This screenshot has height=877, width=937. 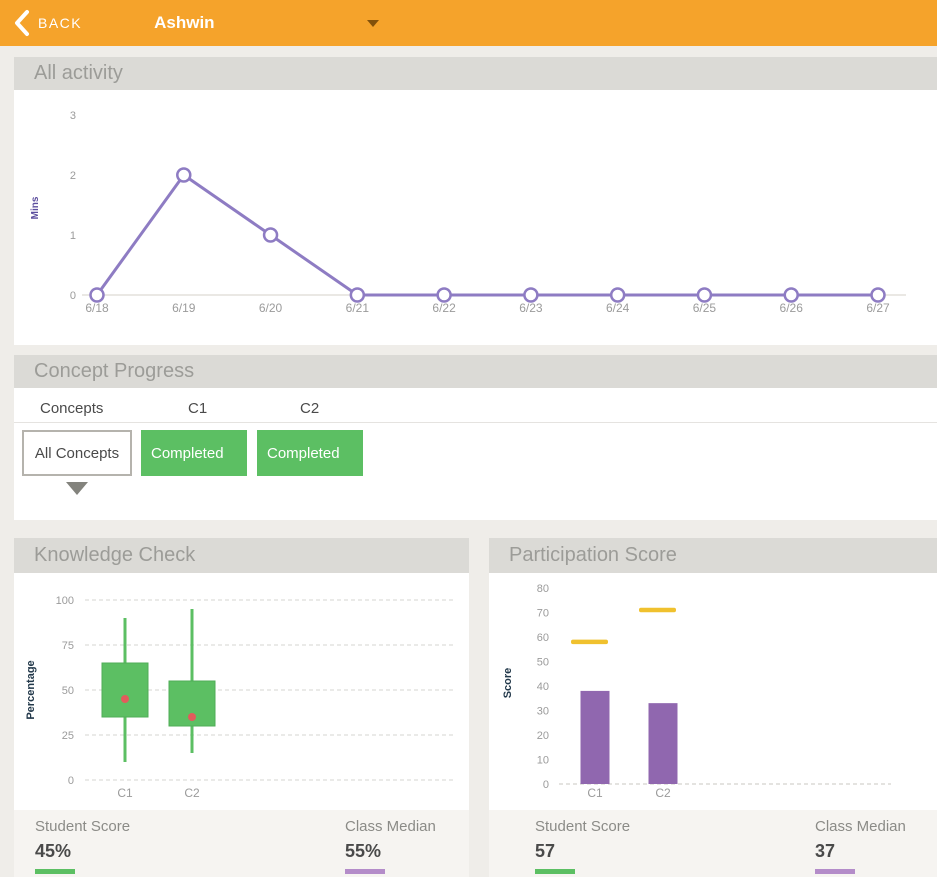 I want to click on ps-class-median-value: 37, so click(x=825, y=851).